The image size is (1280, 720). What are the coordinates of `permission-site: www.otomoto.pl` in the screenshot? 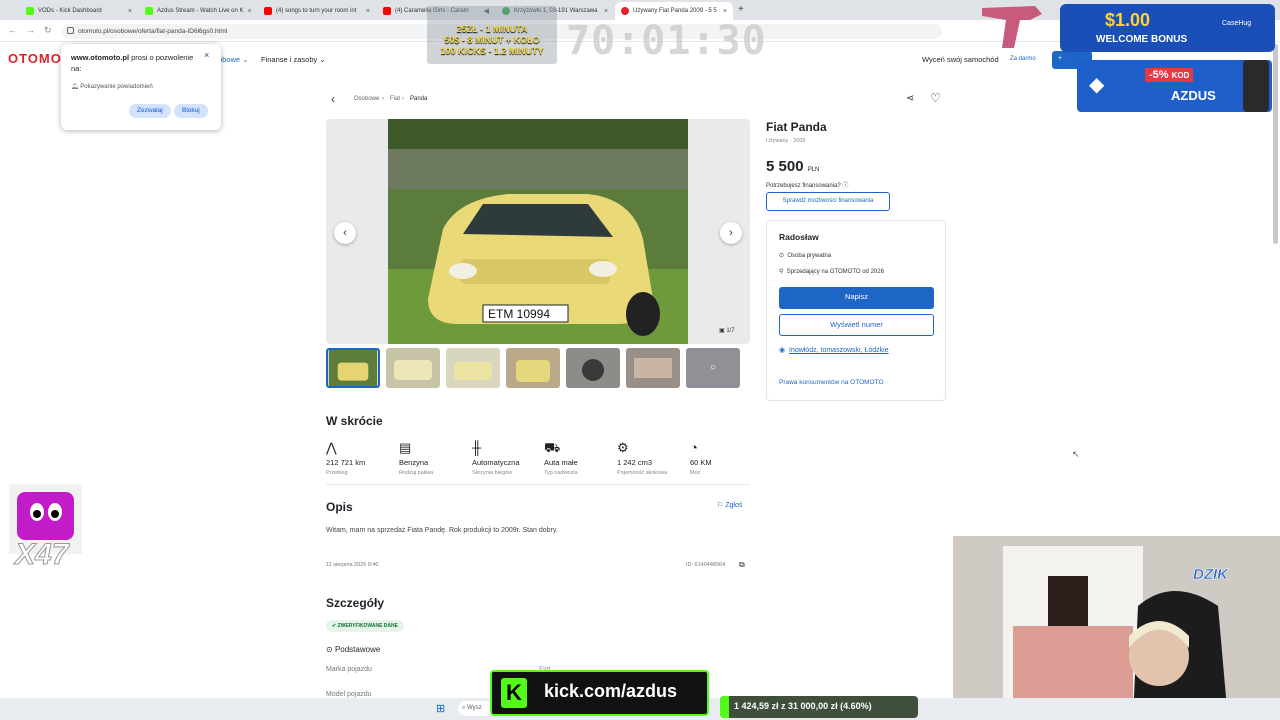 It's located at (100, 57).